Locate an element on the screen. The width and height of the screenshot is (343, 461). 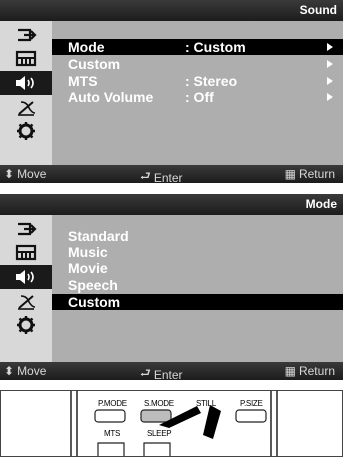
remote-label-still: STILL is located at coordinates (206, 403).